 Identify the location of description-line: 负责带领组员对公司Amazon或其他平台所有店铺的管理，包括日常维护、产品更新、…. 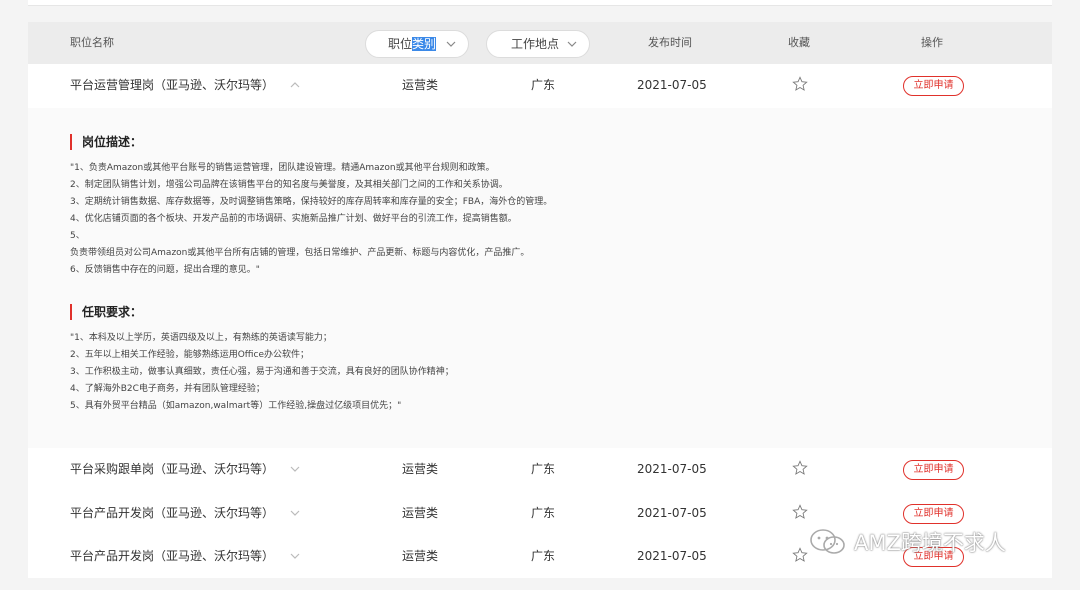
(300, 253).